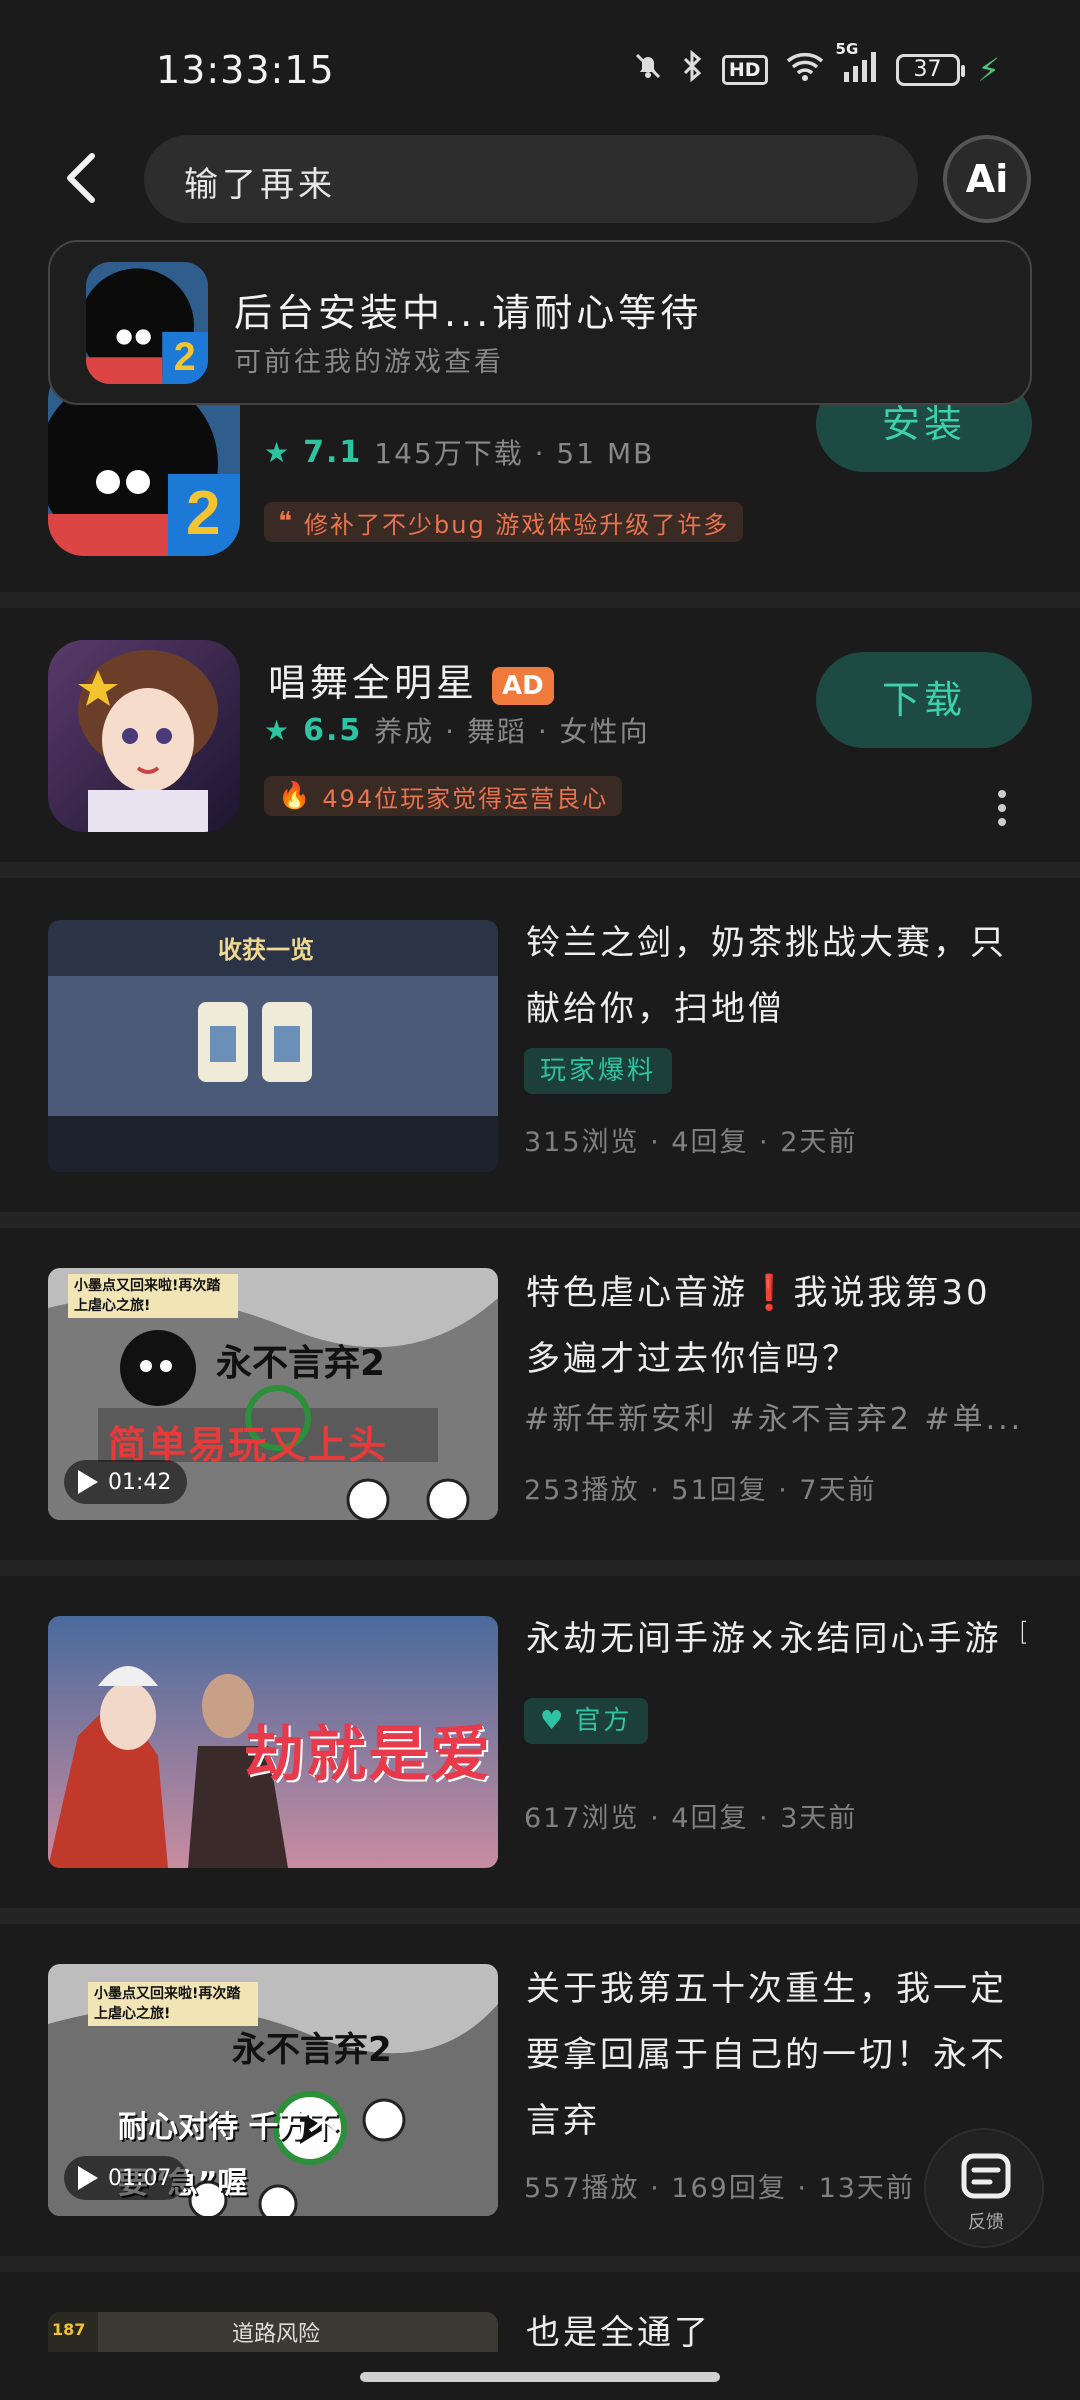 The height and width of the screenshot is (2400, 1080). What do you see at coordinates (373, 683) in the screenshot?
I see `app-title-text: 唱舞全明星` at bounding box center [373, 683].